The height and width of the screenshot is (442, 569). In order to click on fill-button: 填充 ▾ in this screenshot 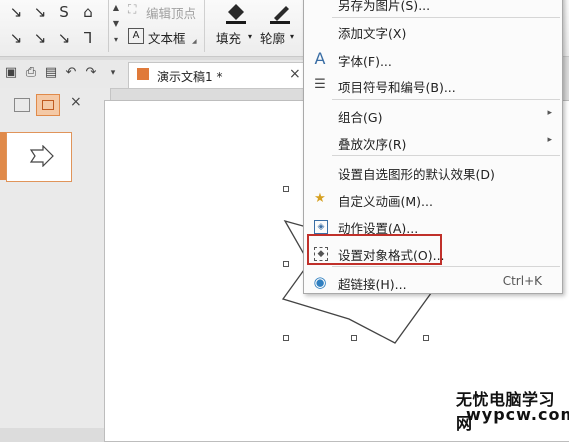, I will do `click(238, 26)`.